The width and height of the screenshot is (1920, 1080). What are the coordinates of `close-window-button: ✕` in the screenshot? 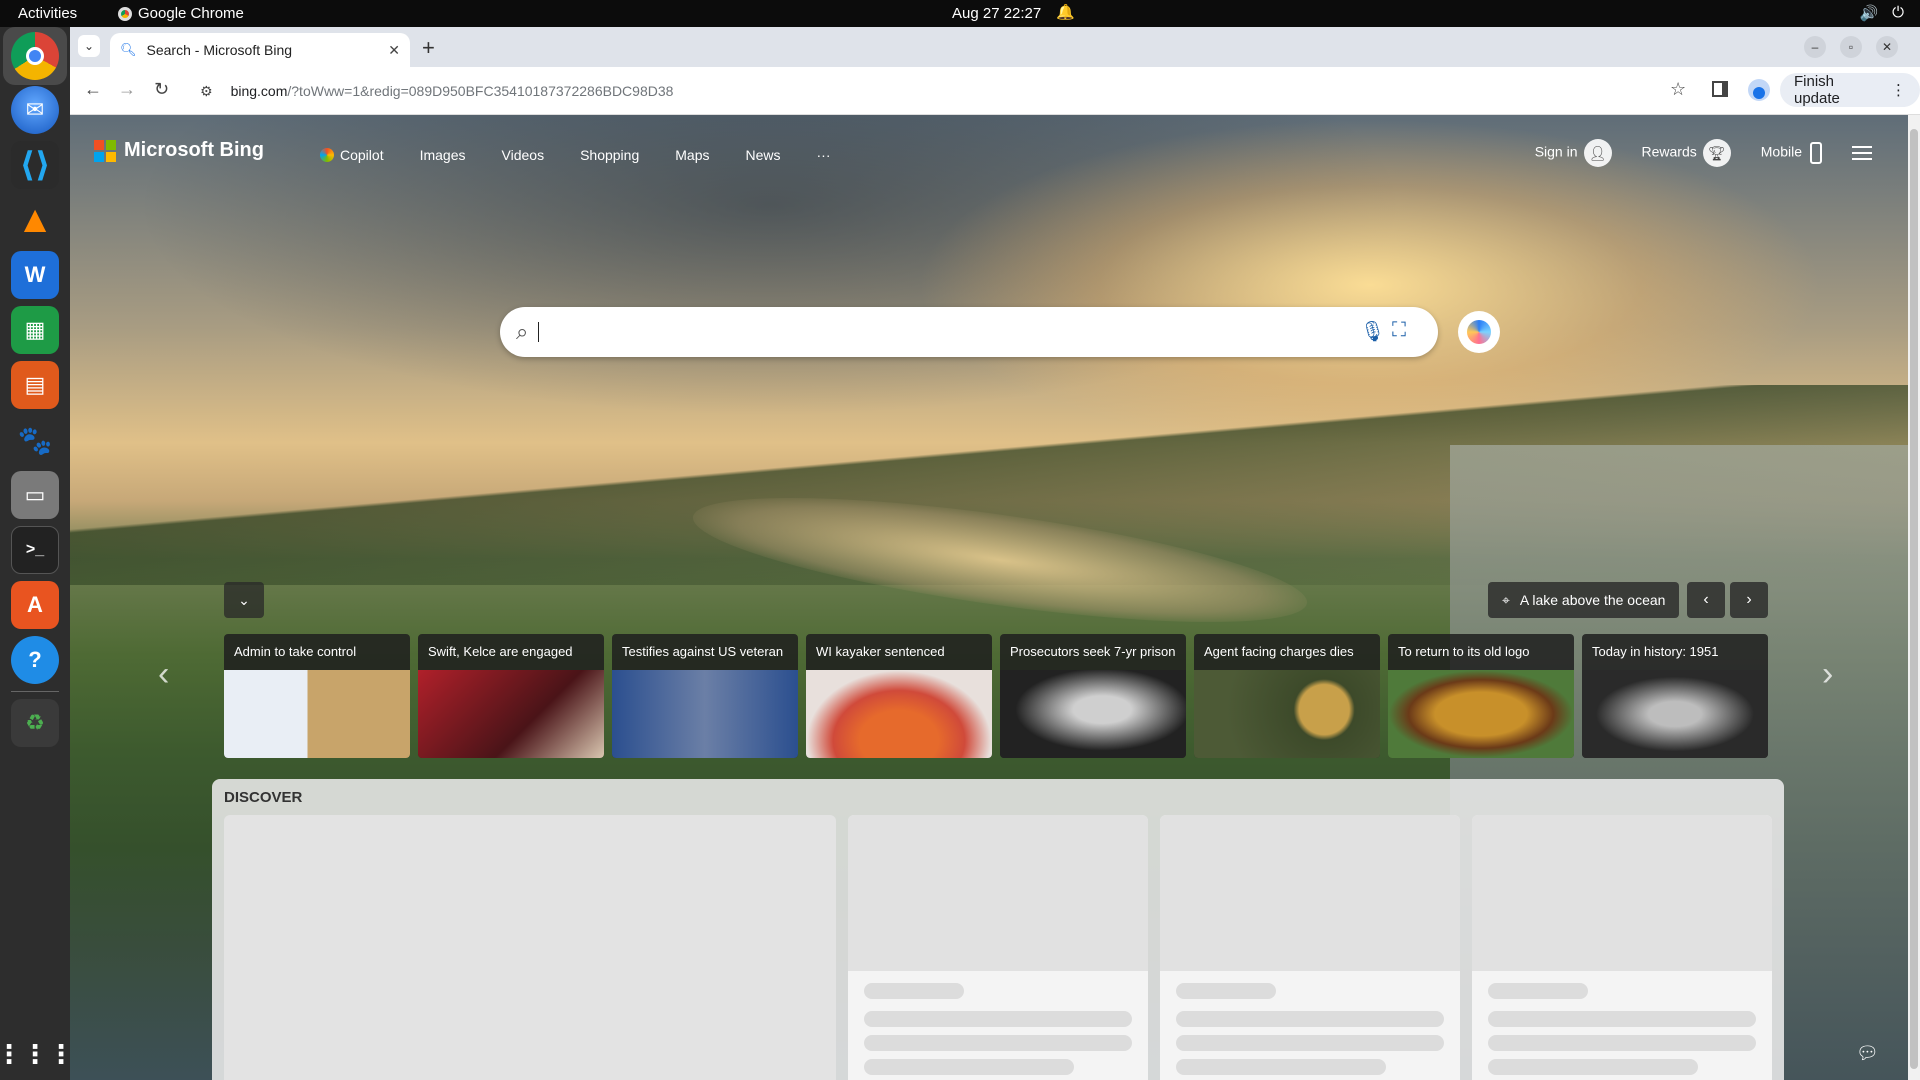 It's located at (1887, 47).